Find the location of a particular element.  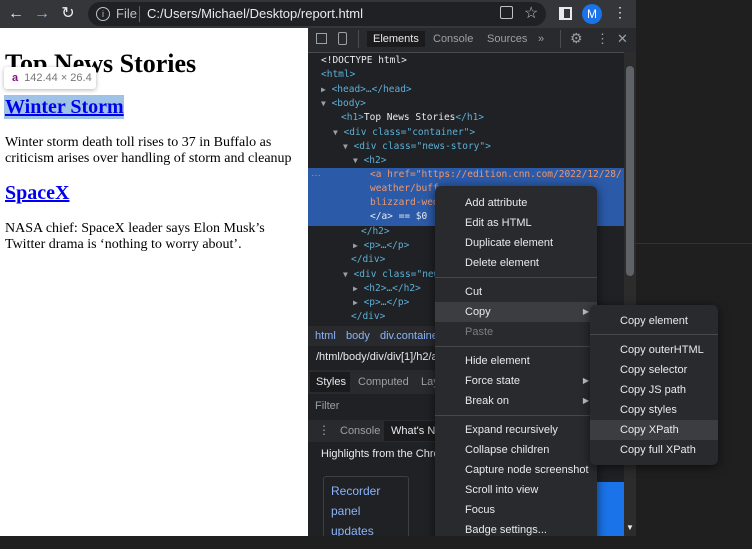

drawer-menu-icon: ⋮ is located at coordinates (324, 430).